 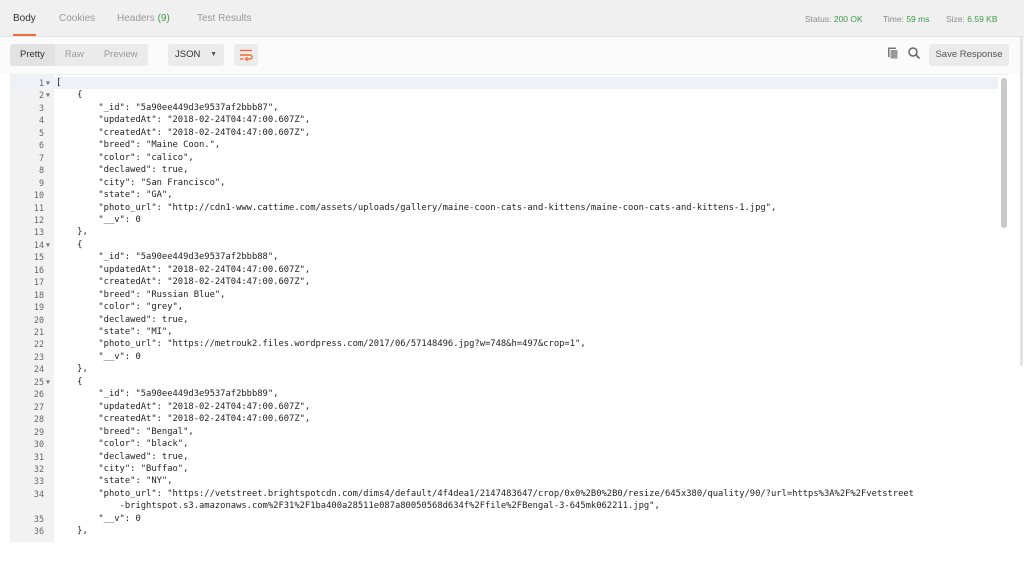 I want to click on code-text: "state": "MI",, so click(x=114, y=332).